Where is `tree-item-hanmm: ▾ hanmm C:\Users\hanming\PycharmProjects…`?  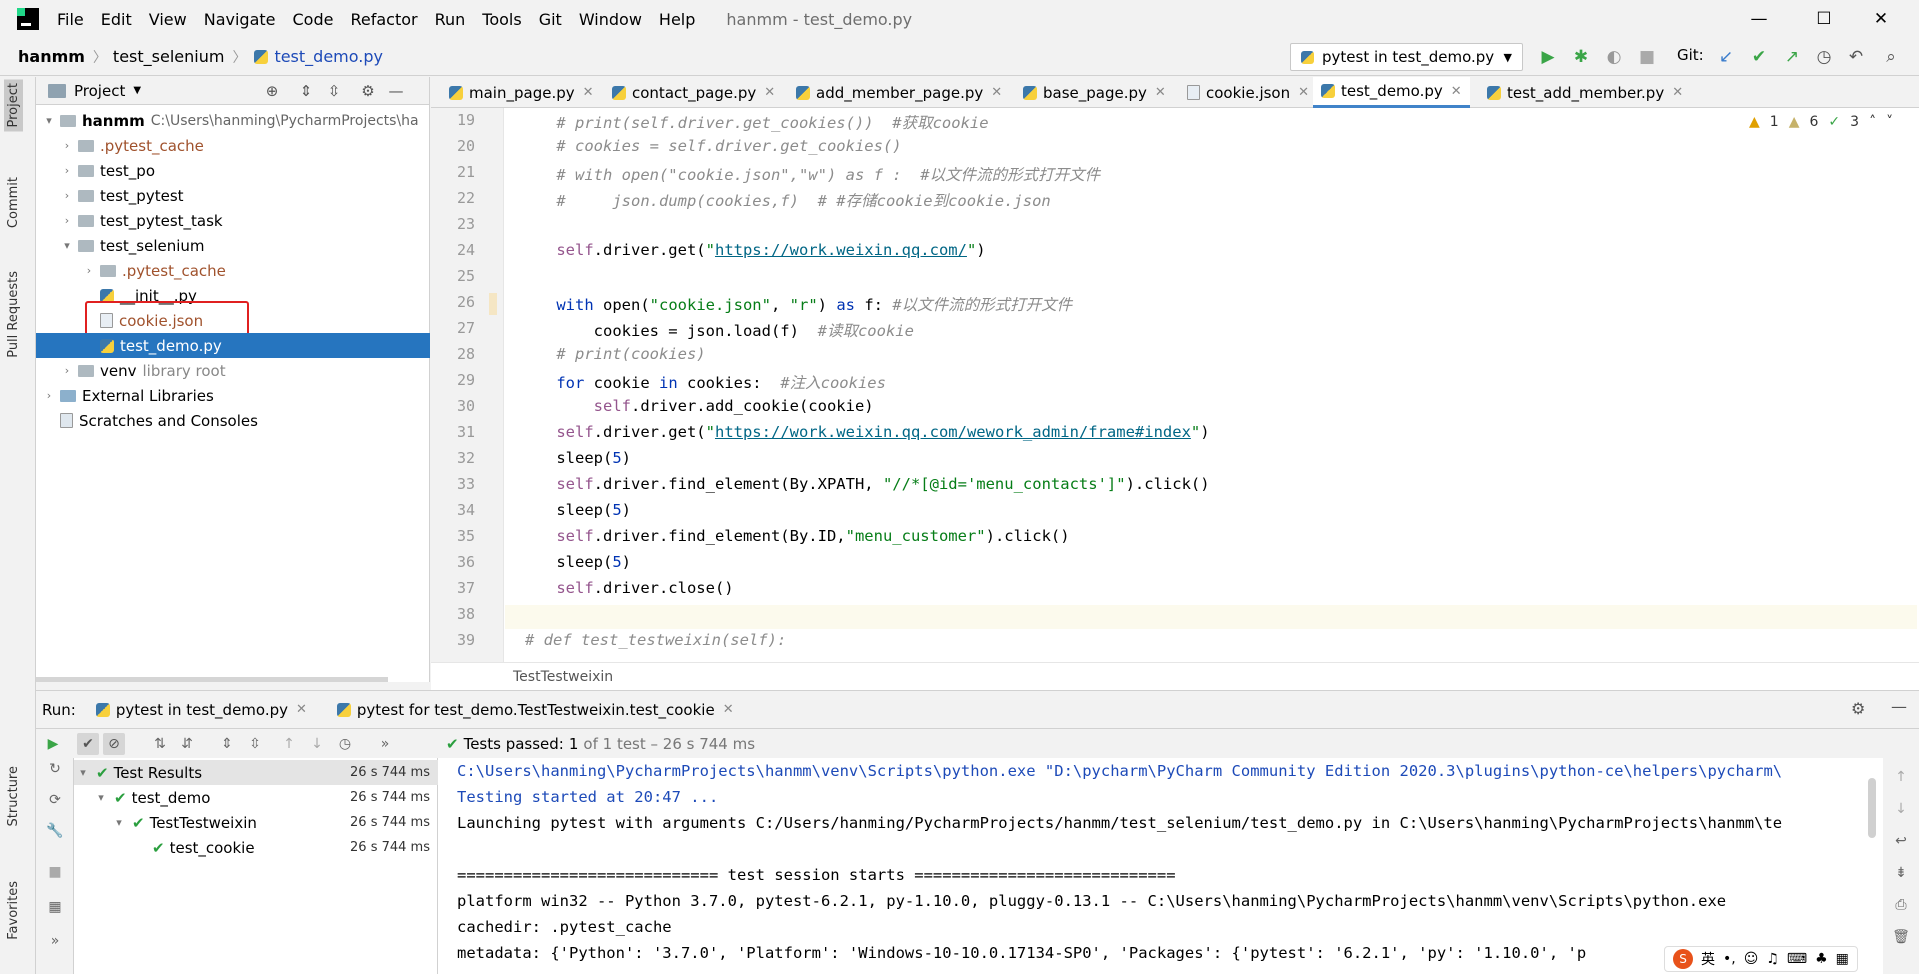
tree-item-hanmm: ▾ hanmm C:\Users\hanming\PycharmProjects… is located at coordinates (233, 120).